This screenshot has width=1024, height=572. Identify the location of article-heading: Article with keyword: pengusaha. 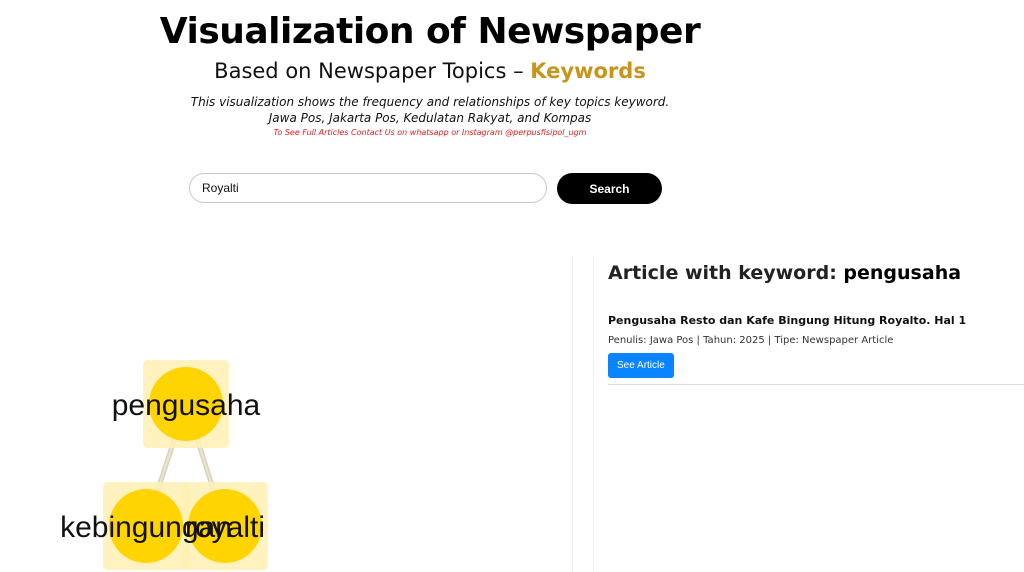
(816, 273).